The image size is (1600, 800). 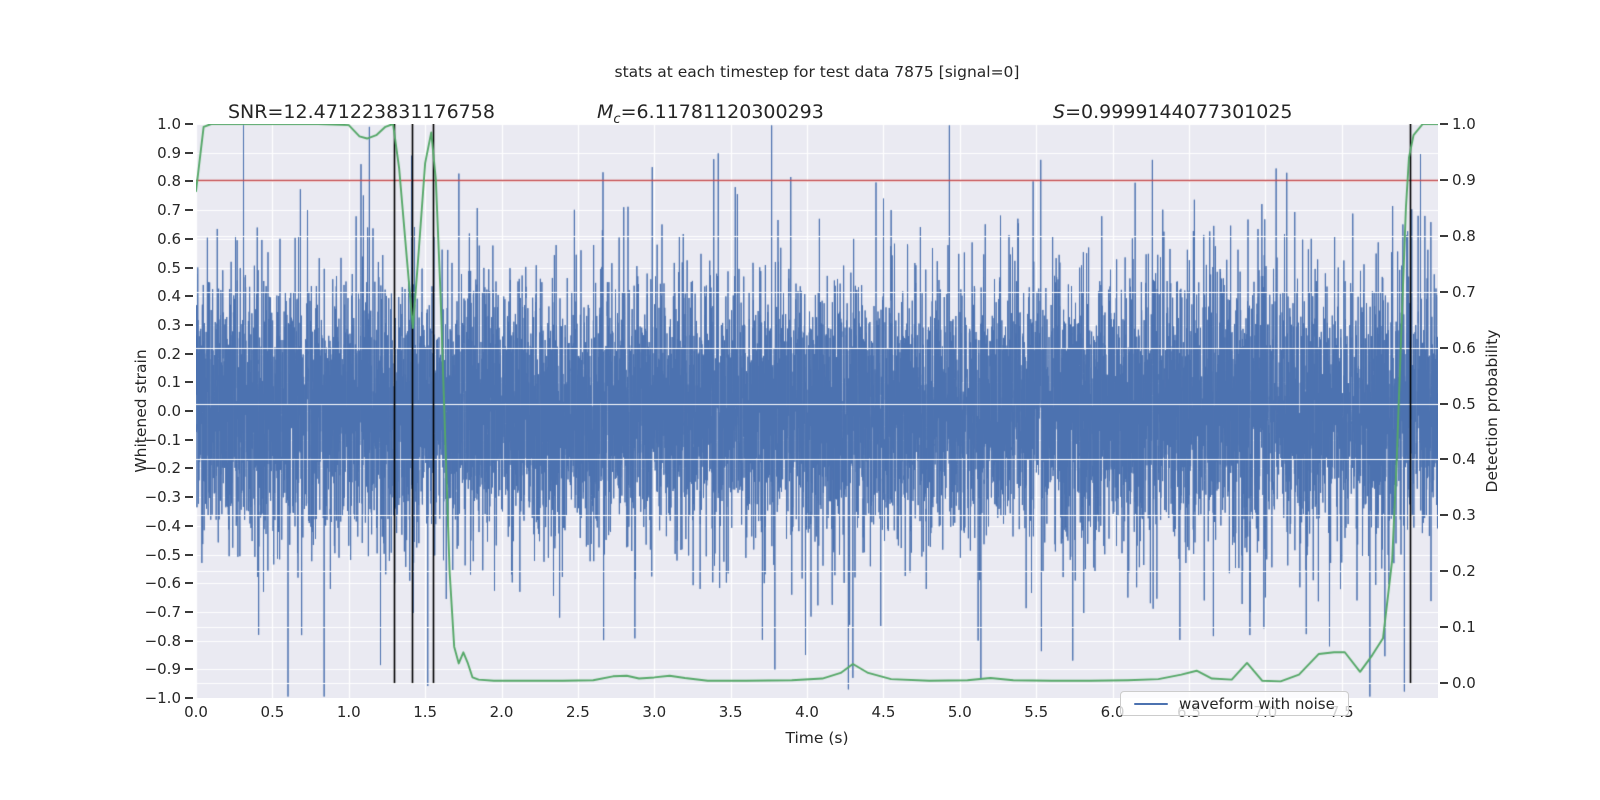 I want to click on x-tick: 0.0, so click(x=196, y=712).